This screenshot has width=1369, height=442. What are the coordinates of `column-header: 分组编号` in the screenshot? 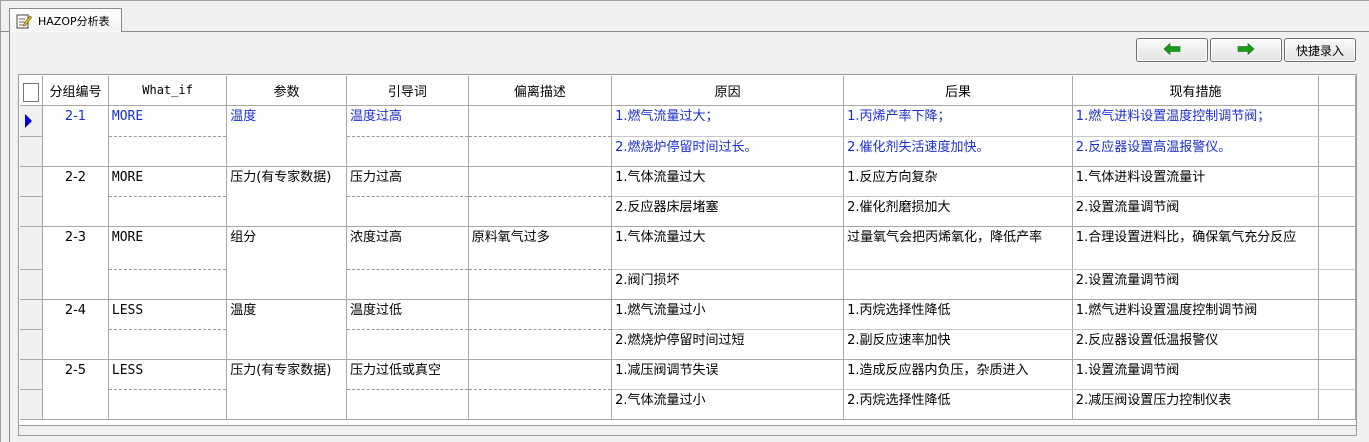 It's located at (75, 91).